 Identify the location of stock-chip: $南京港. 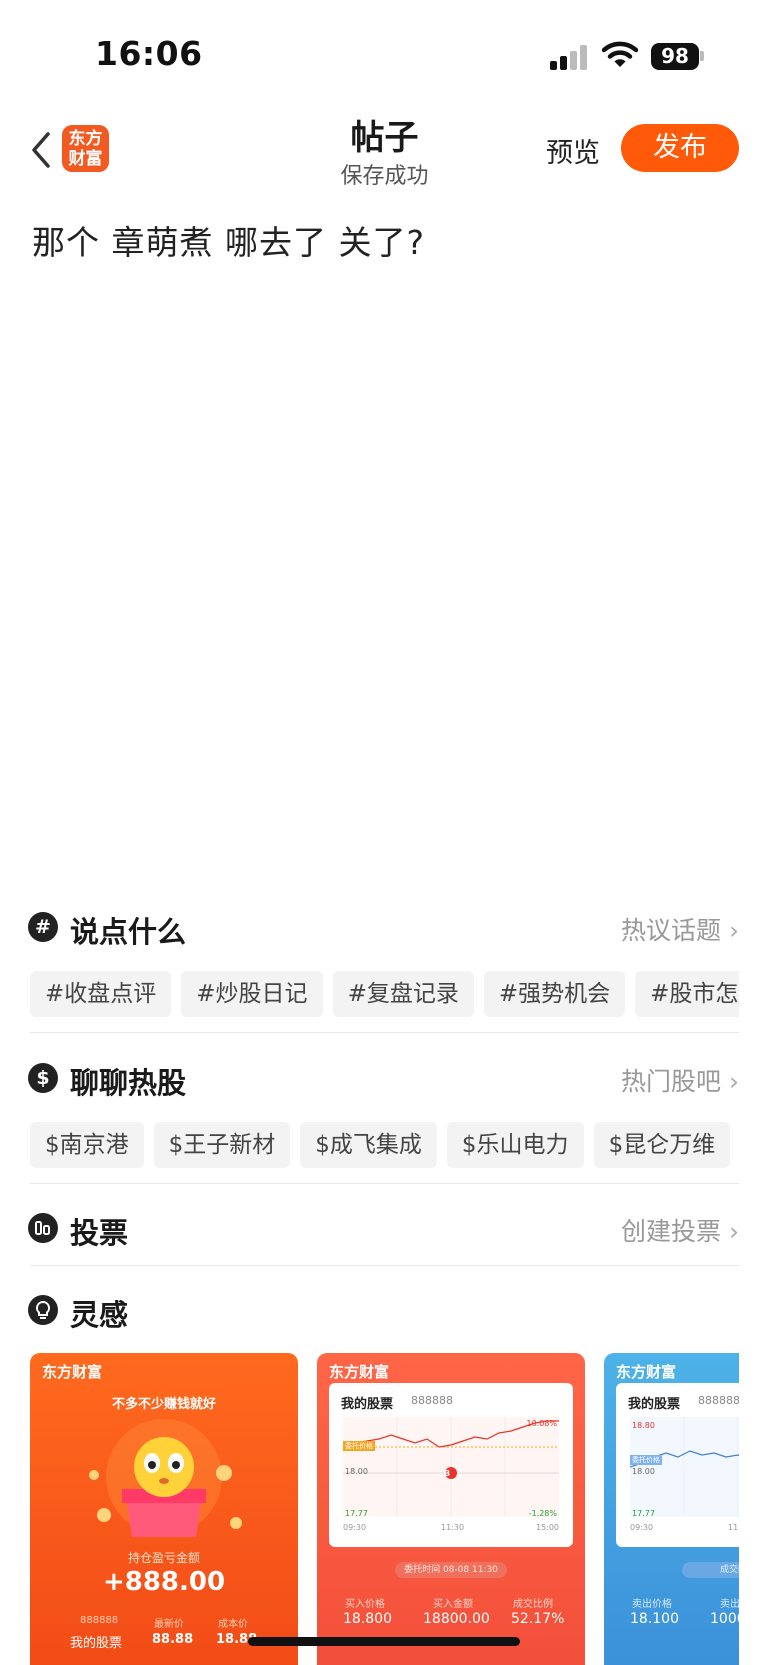
(87, 1145).